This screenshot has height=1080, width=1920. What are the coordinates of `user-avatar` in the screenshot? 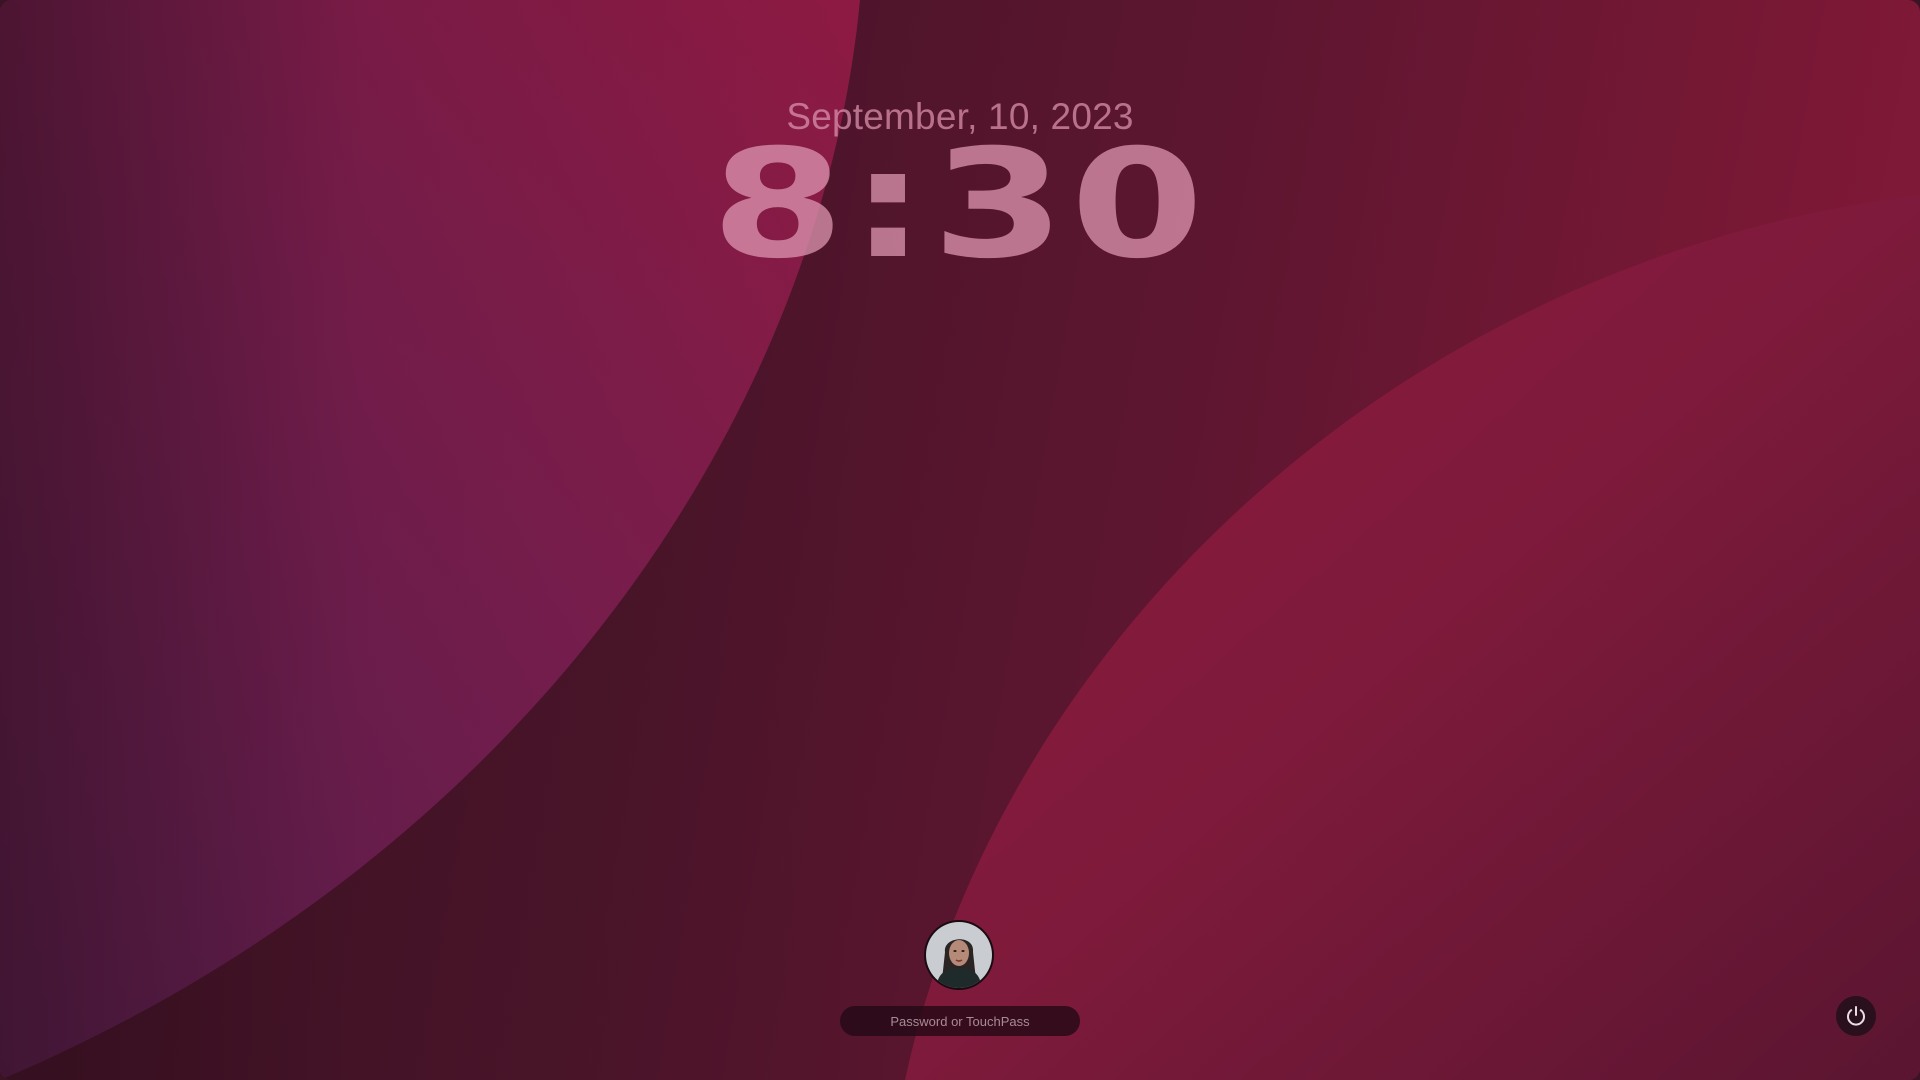 It's located at (959, 955).